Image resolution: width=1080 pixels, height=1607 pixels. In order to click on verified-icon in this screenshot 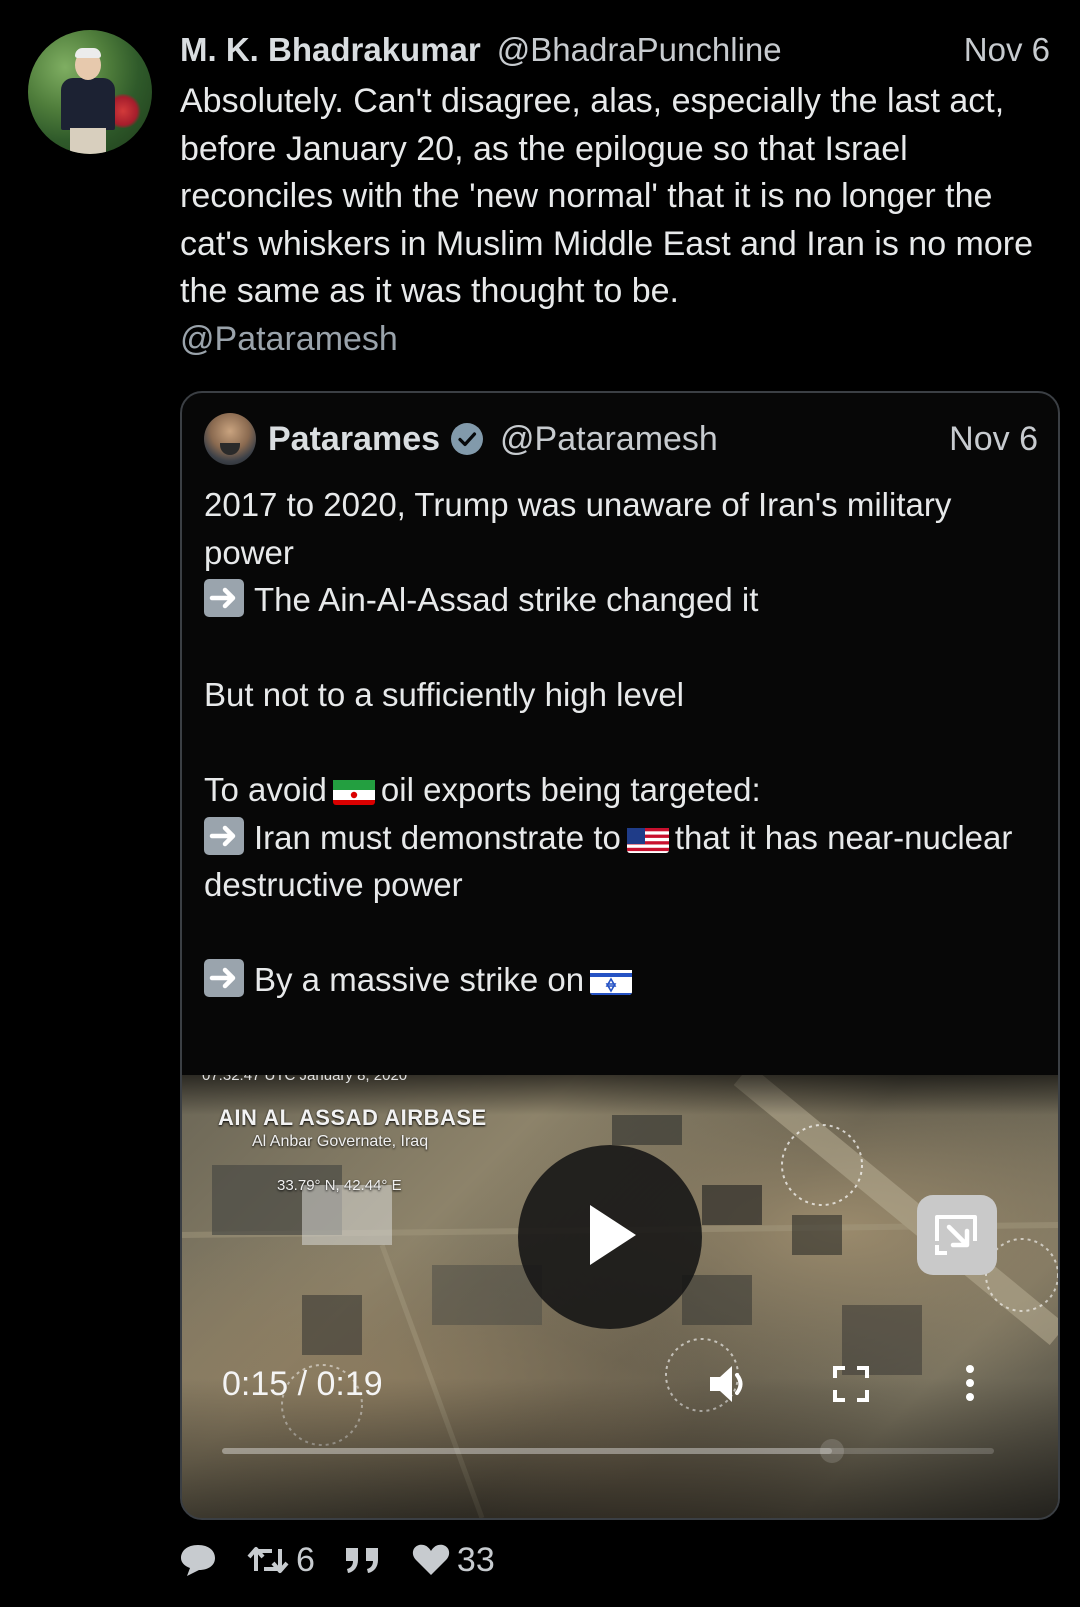, I will do `click(467, 439)`.